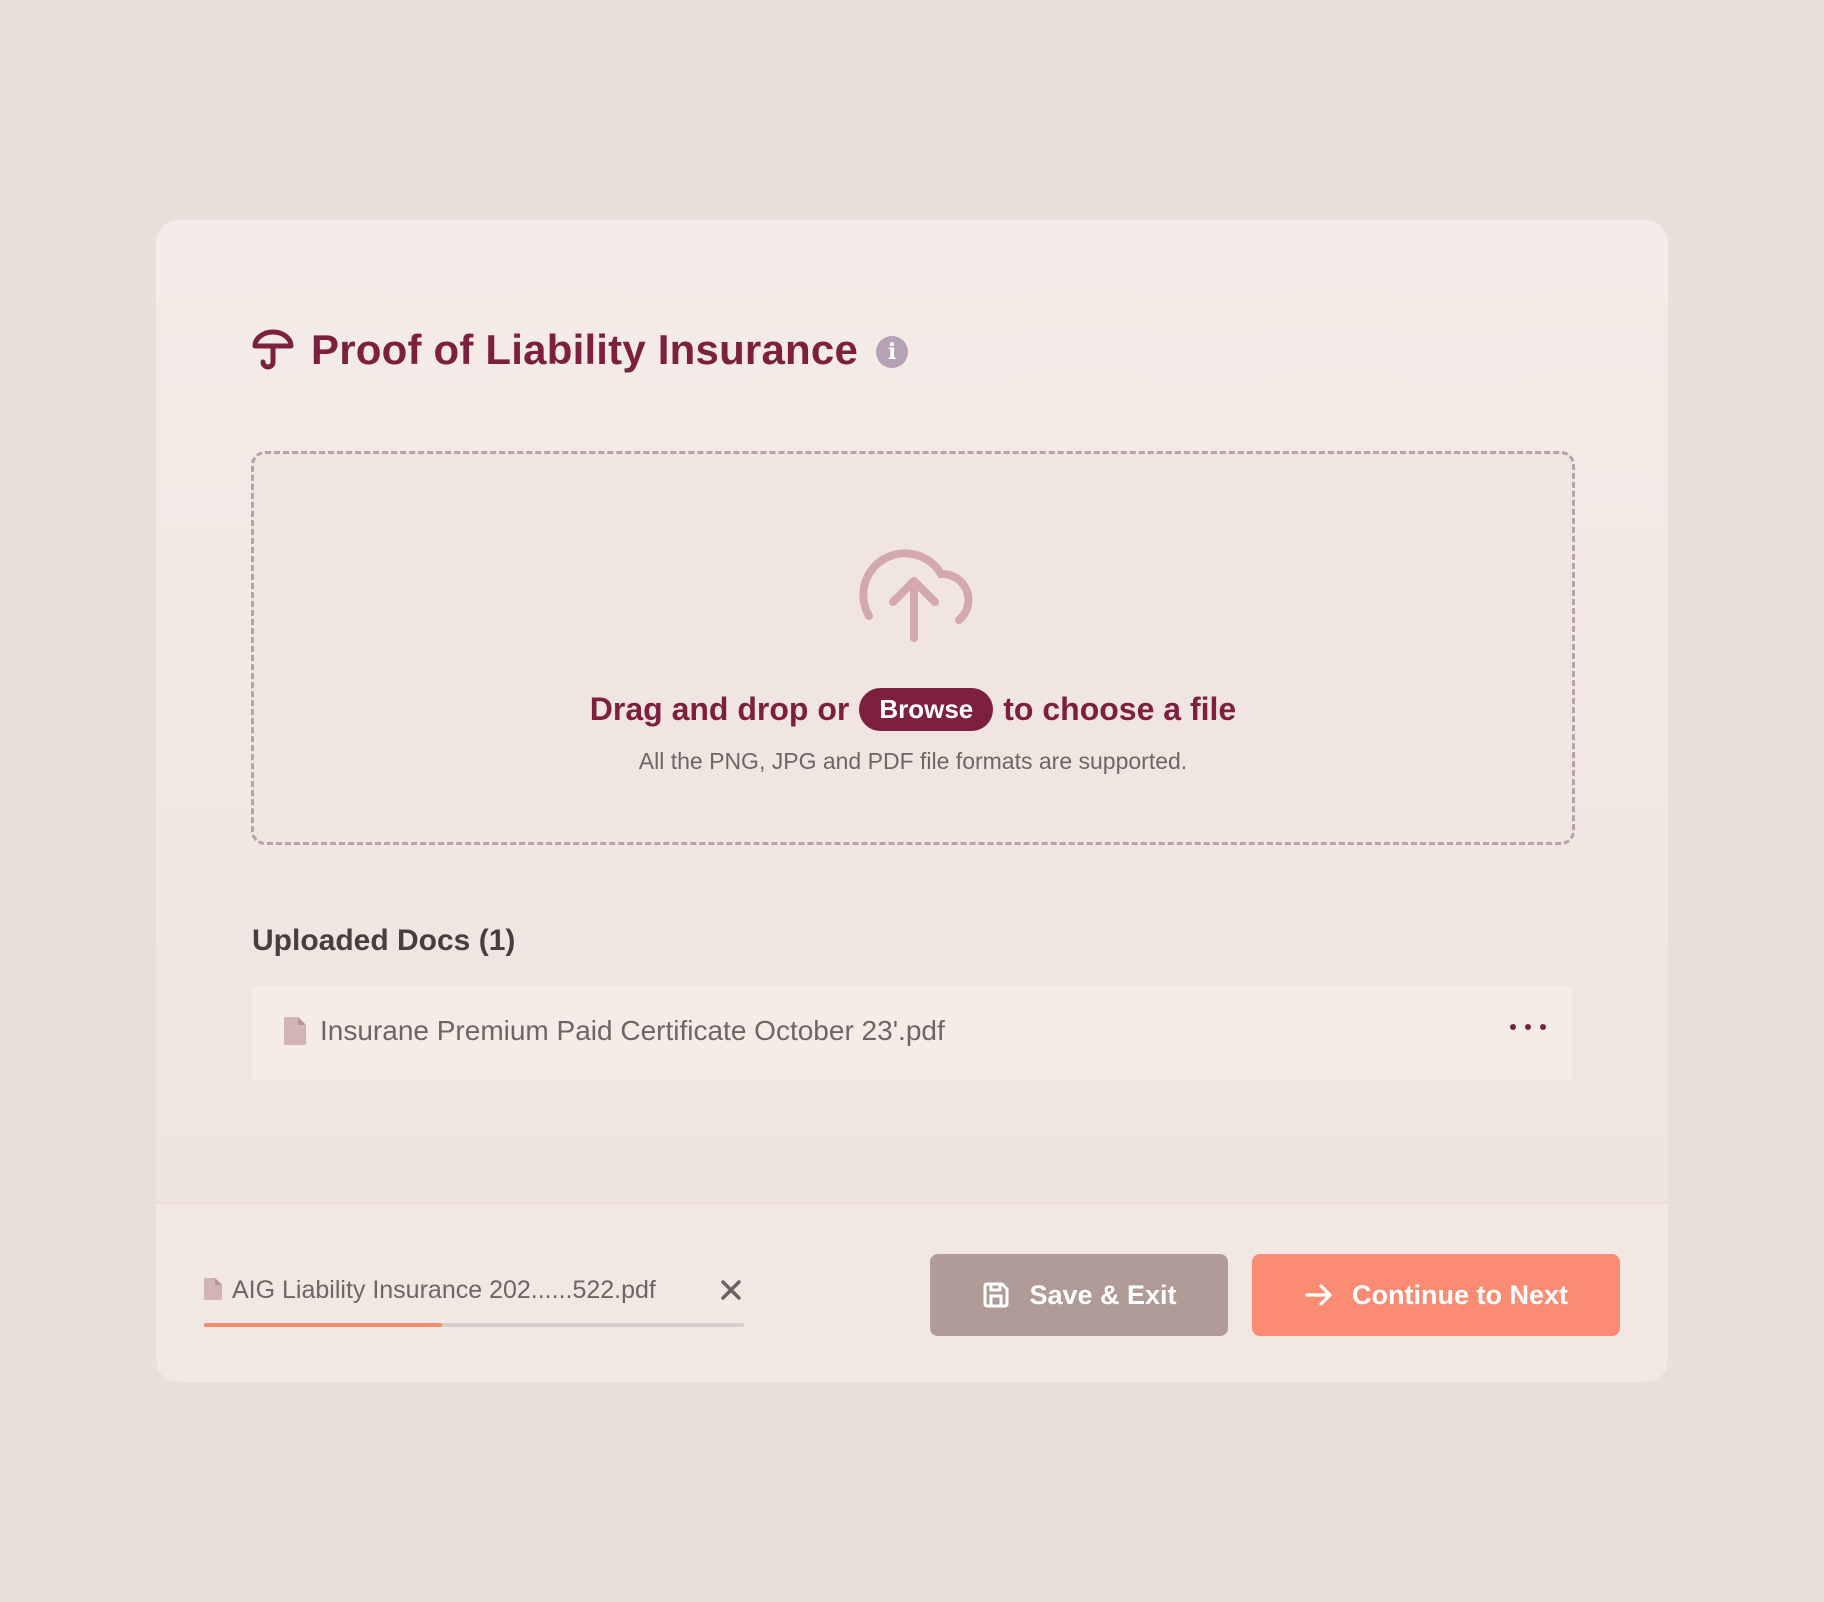 The image size is (1824, 1602). What do you see at coordinates (914, 589) in the screenshot?
I see `cloud-upload-icon` at bounding box center [914, 589].